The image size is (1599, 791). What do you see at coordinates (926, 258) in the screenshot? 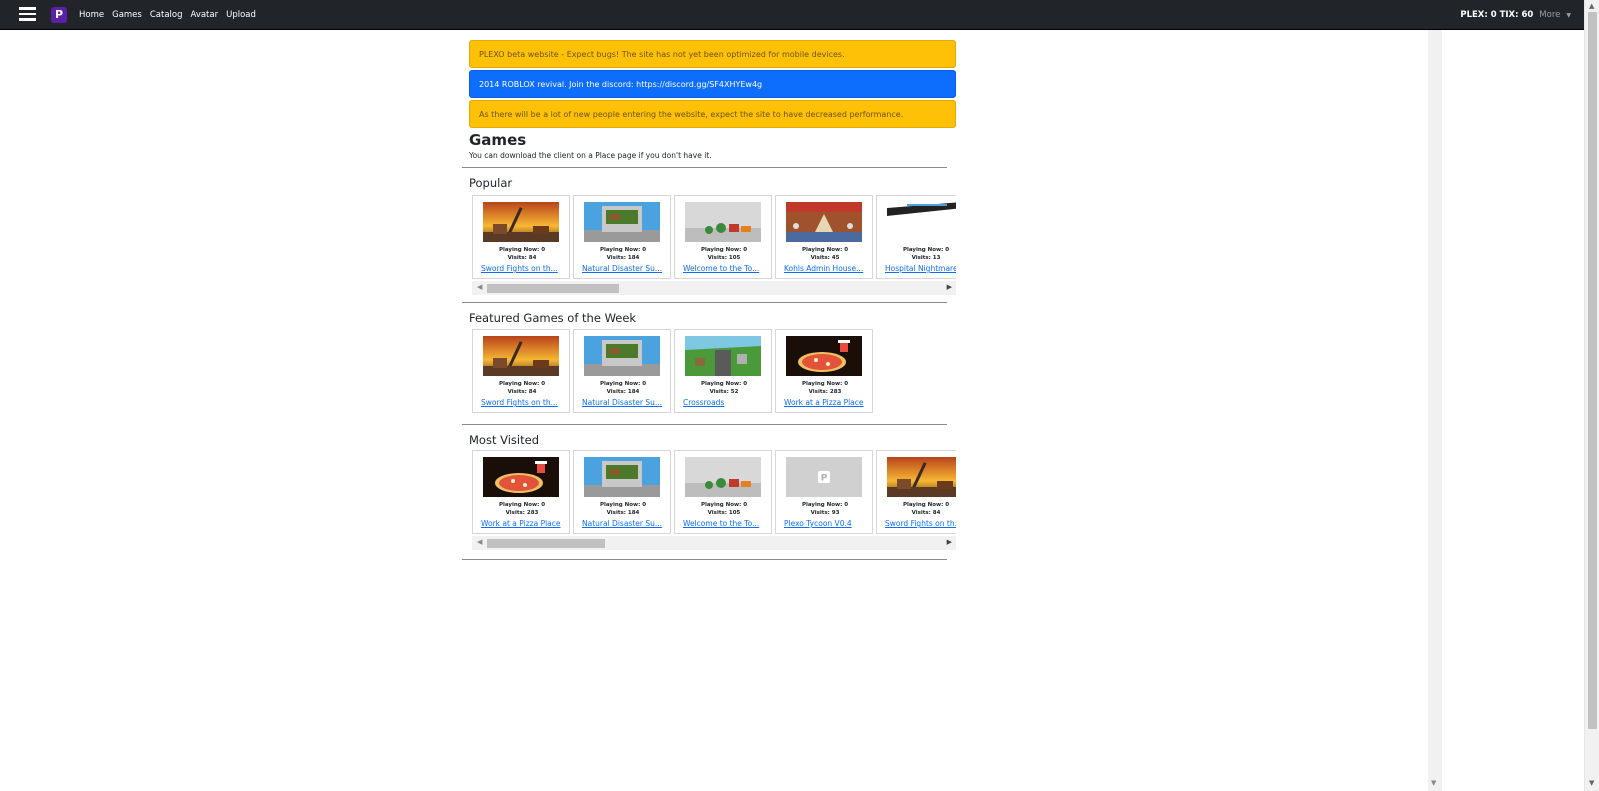
I see `visits-count: Visits: 13` at bounding box center [926, 258].